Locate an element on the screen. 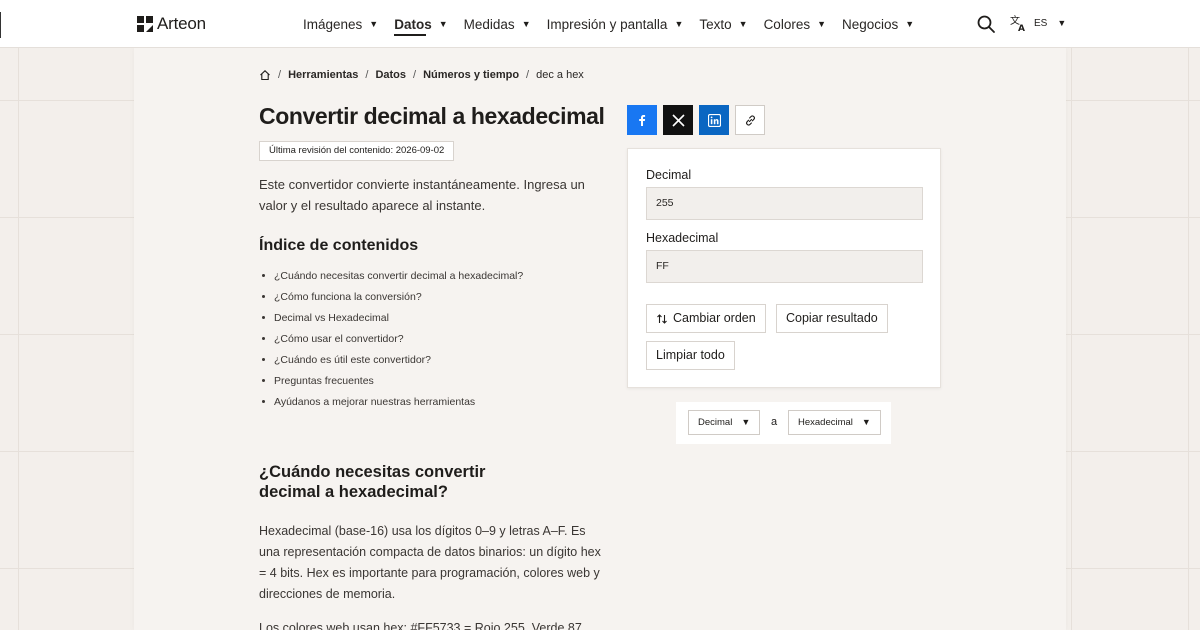  unit-selector-bar: Decimal ▼ a Hexadecimal ▼ is located at coordinates (783, 423).